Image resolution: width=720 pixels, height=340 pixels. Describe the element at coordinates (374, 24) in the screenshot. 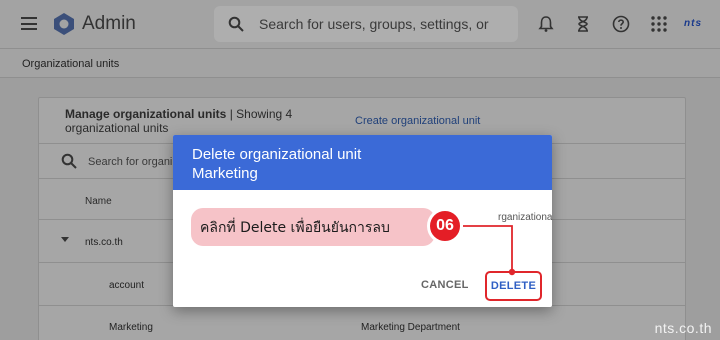

I see `search-placeholder: Search for users, groups, settings, or` at that location.